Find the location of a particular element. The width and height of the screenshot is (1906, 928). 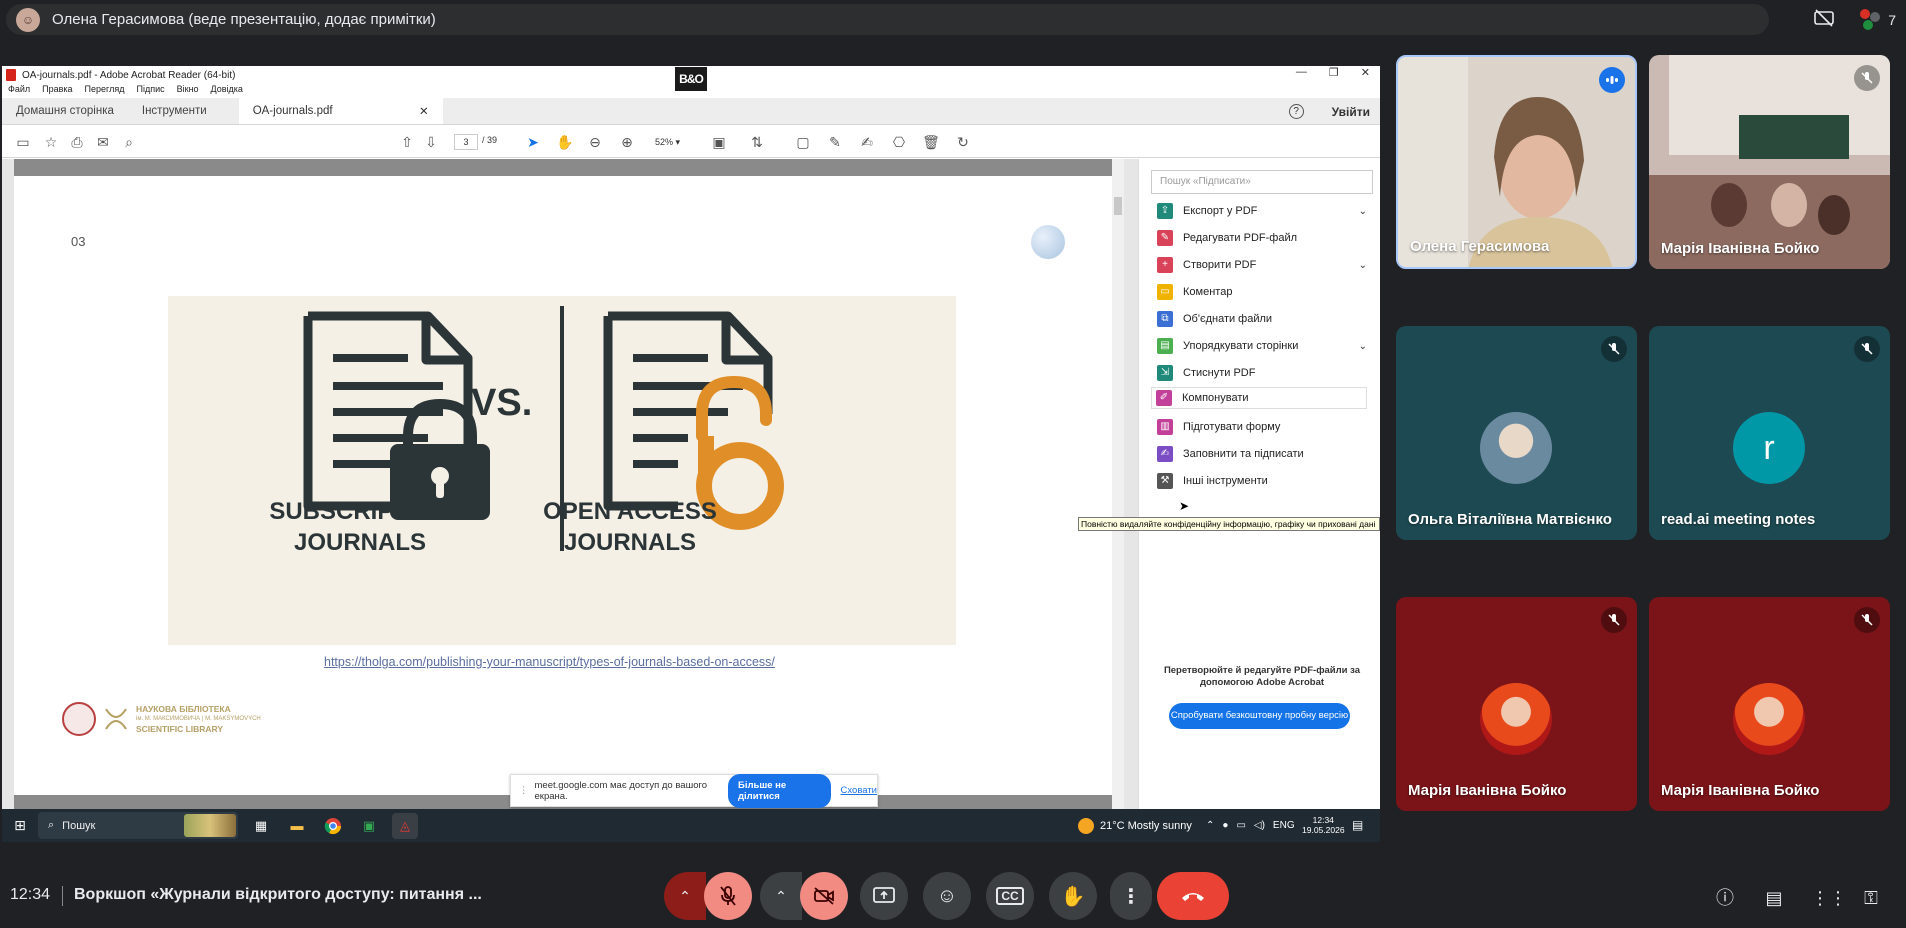

task-view-icon: ▦ is located at coordinates (261, 826).